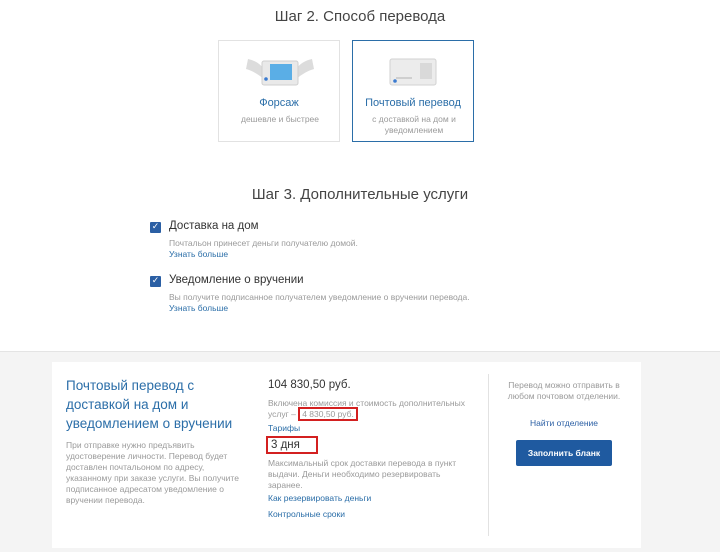  I want to click on notification-checkbox: ✓, so click(155, 281).